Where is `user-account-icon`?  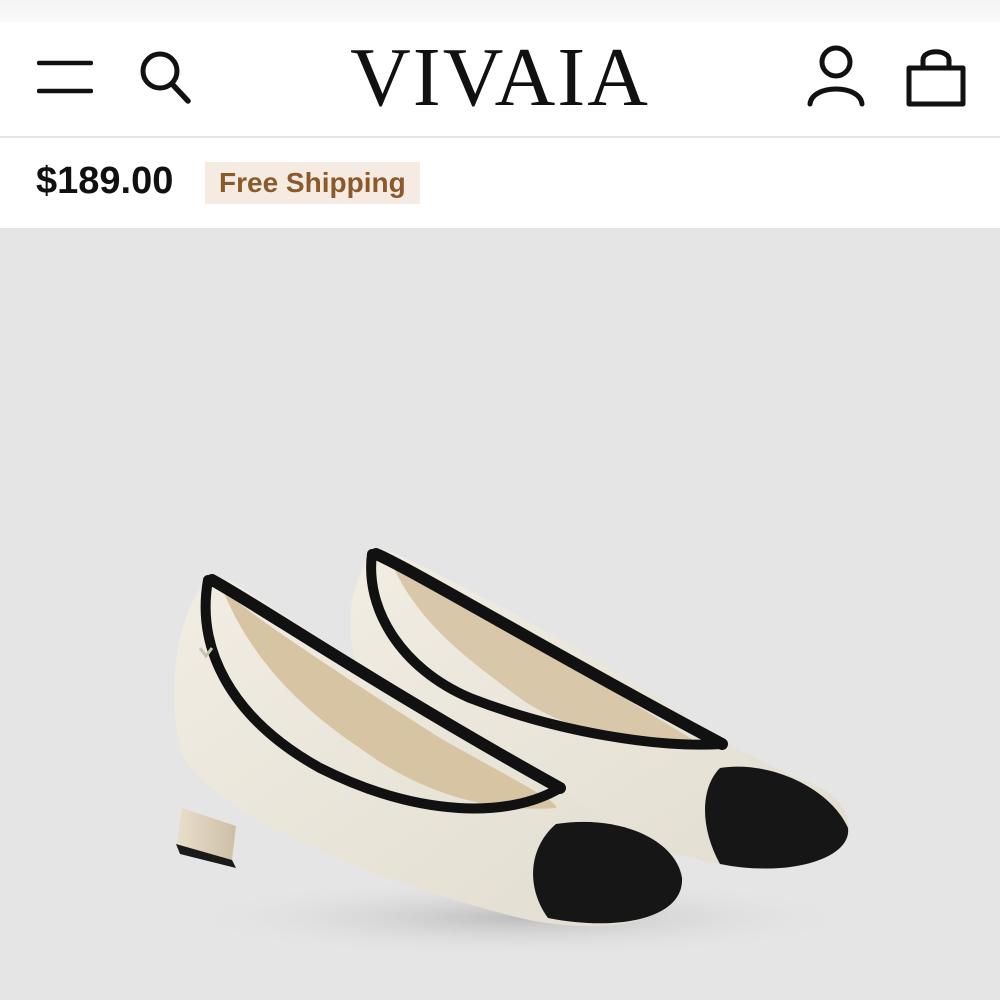
user-account-icon is located at coordinates (836, 76).